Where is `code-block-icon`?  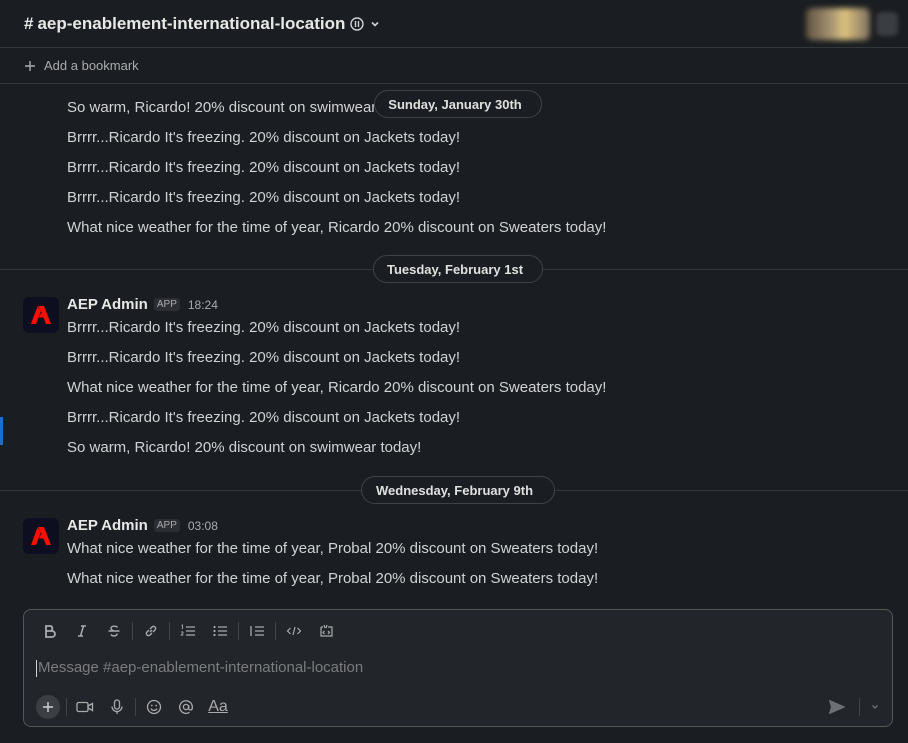
code-block-icon is located at coordinates (326, 630).